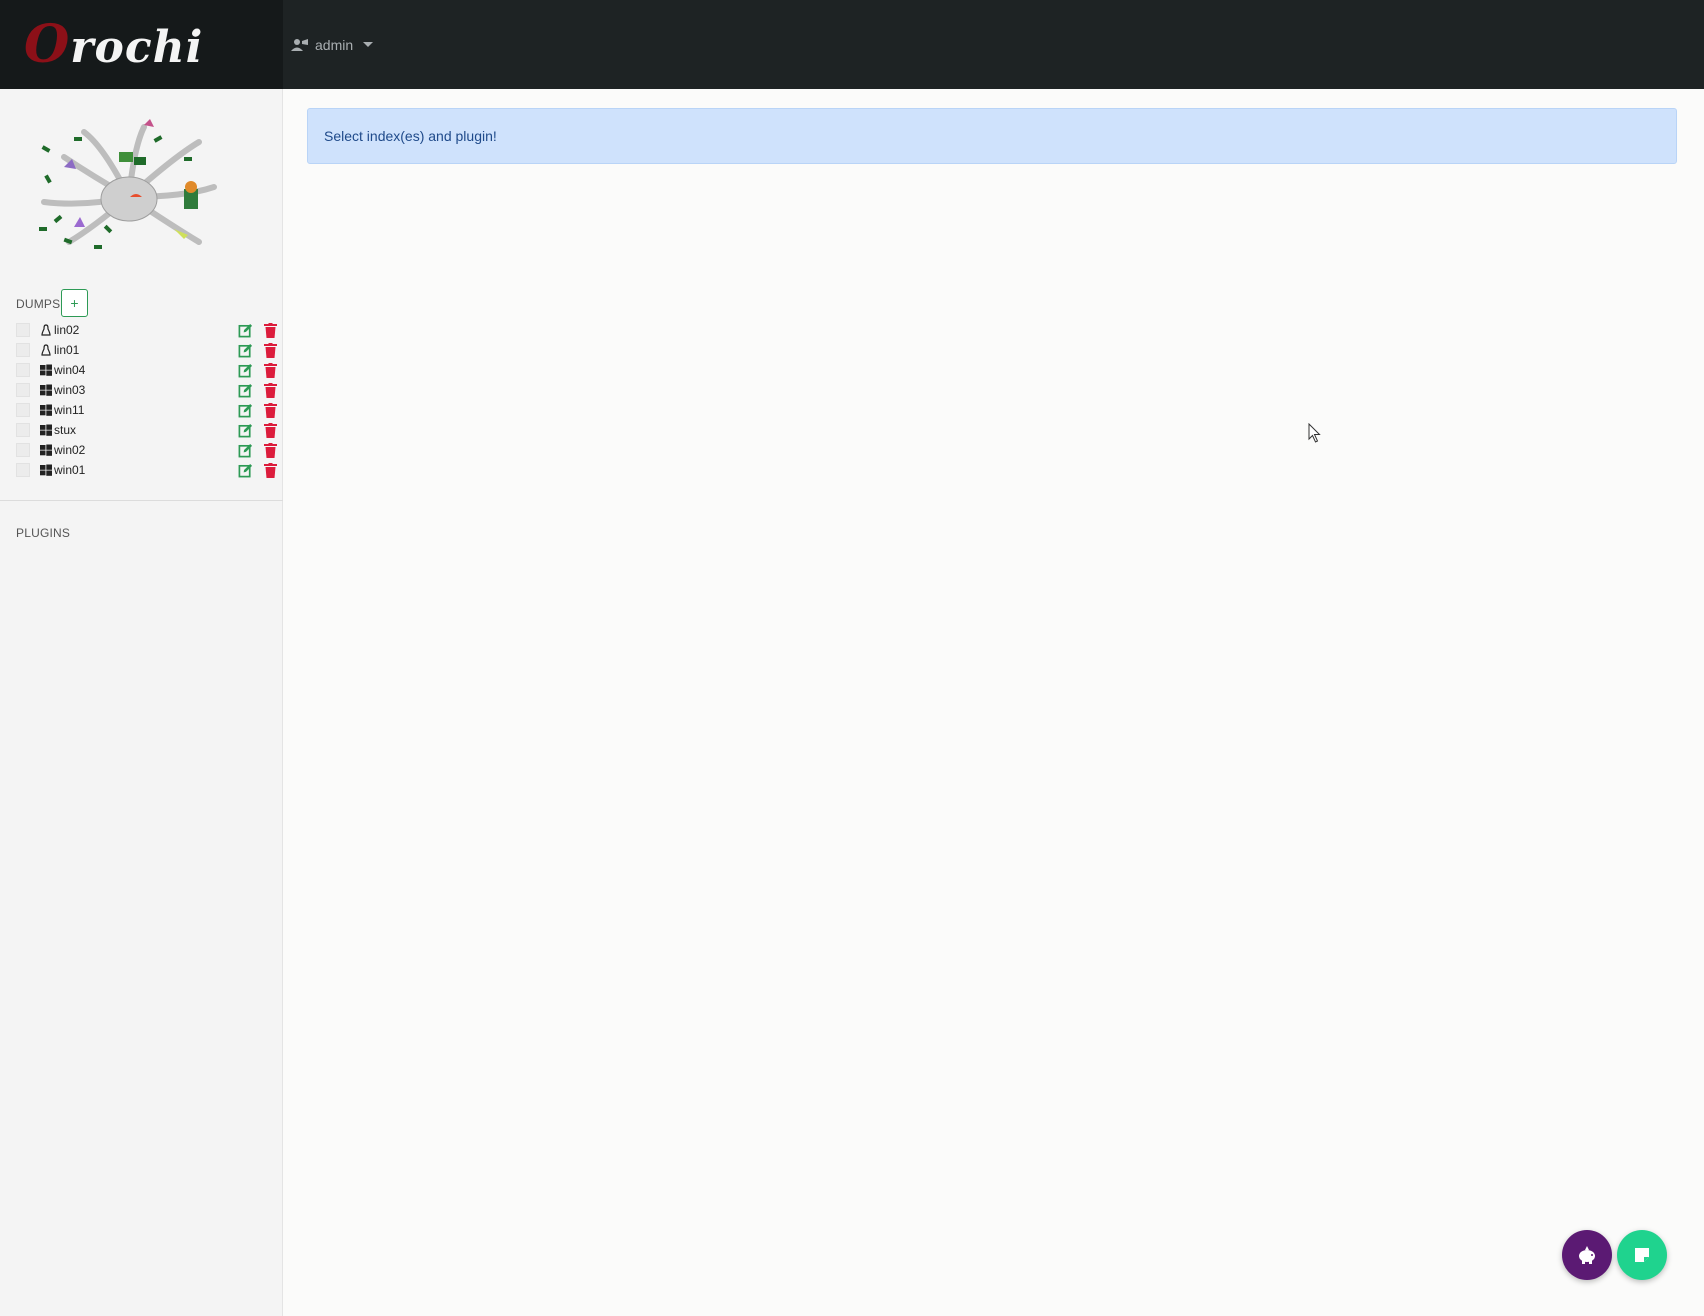 This screenshot has height=1316, width=1704. What do you see at coordinates (70, 450) in the screenshot?
I see `dump-name: win02` at bounding box center [70, 450].